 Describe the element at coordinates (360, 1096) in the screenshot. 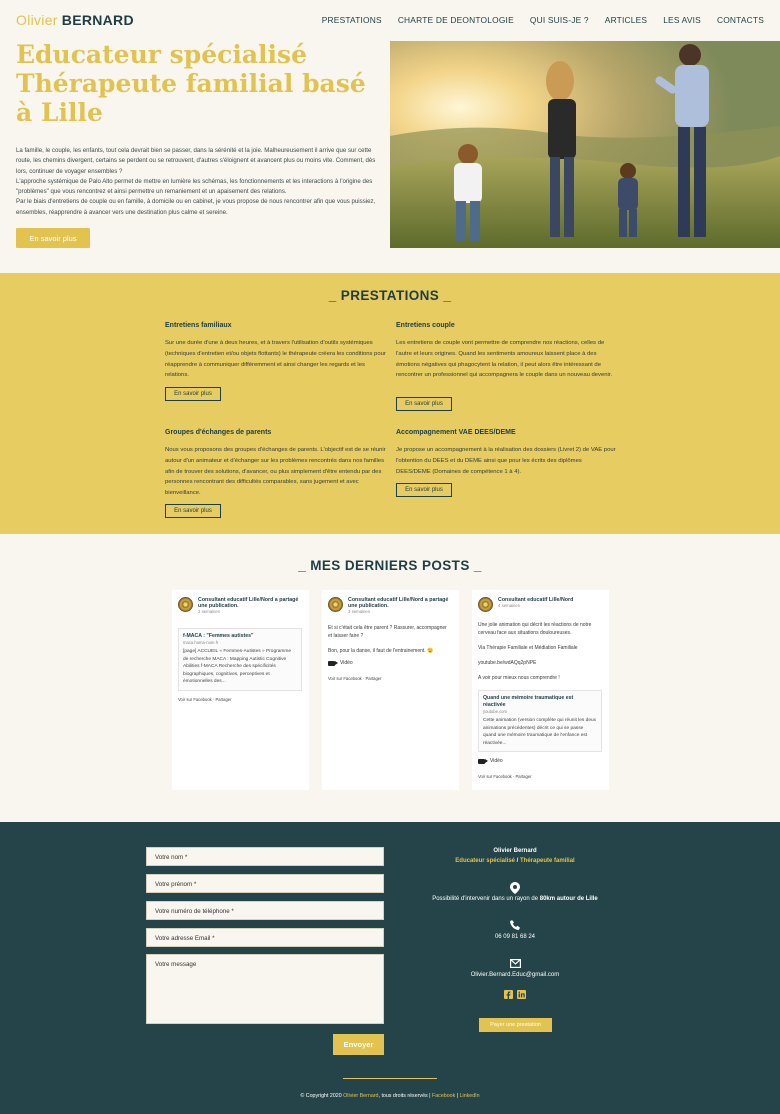

I see `copyright-name: Olivier Bernard` at that location.